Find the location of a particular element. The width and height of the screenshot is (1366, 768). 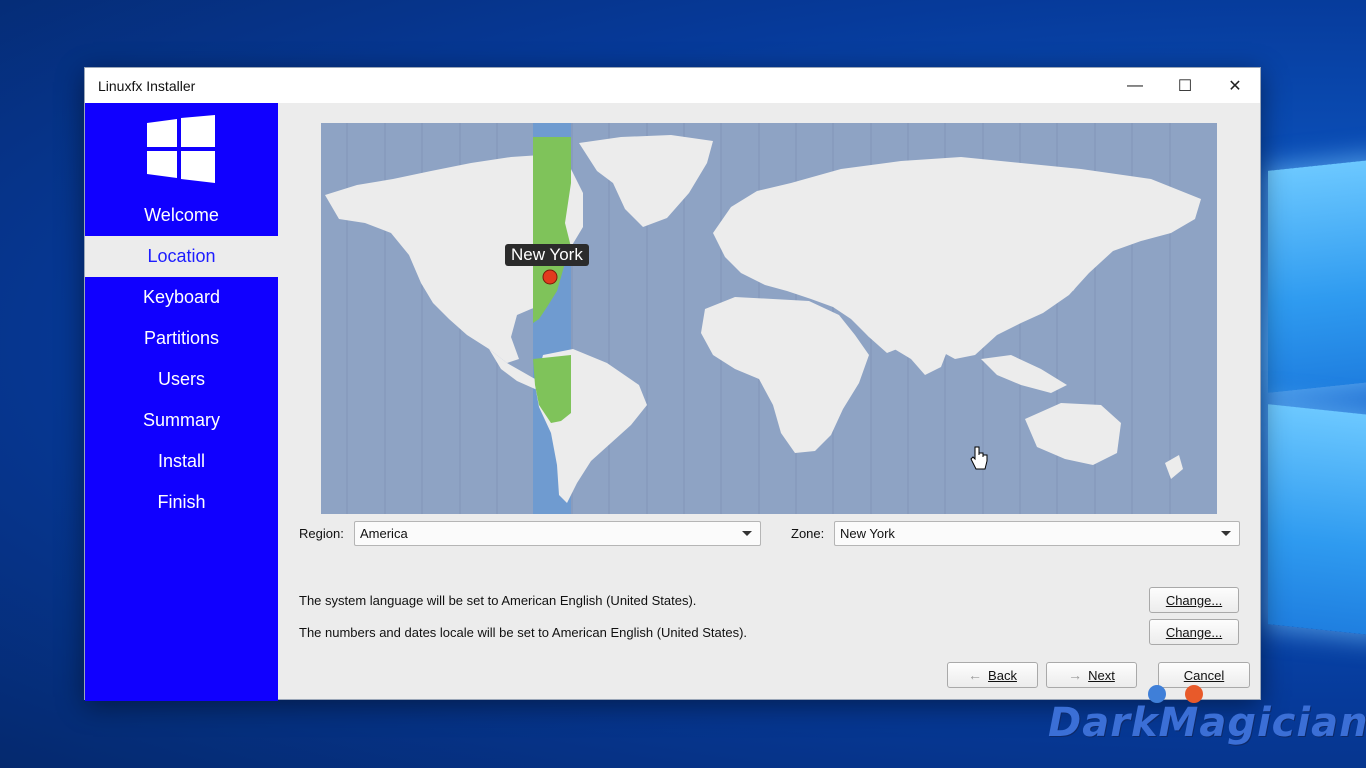

sidebar-item-location: Location is located at coordinates (181, 256).